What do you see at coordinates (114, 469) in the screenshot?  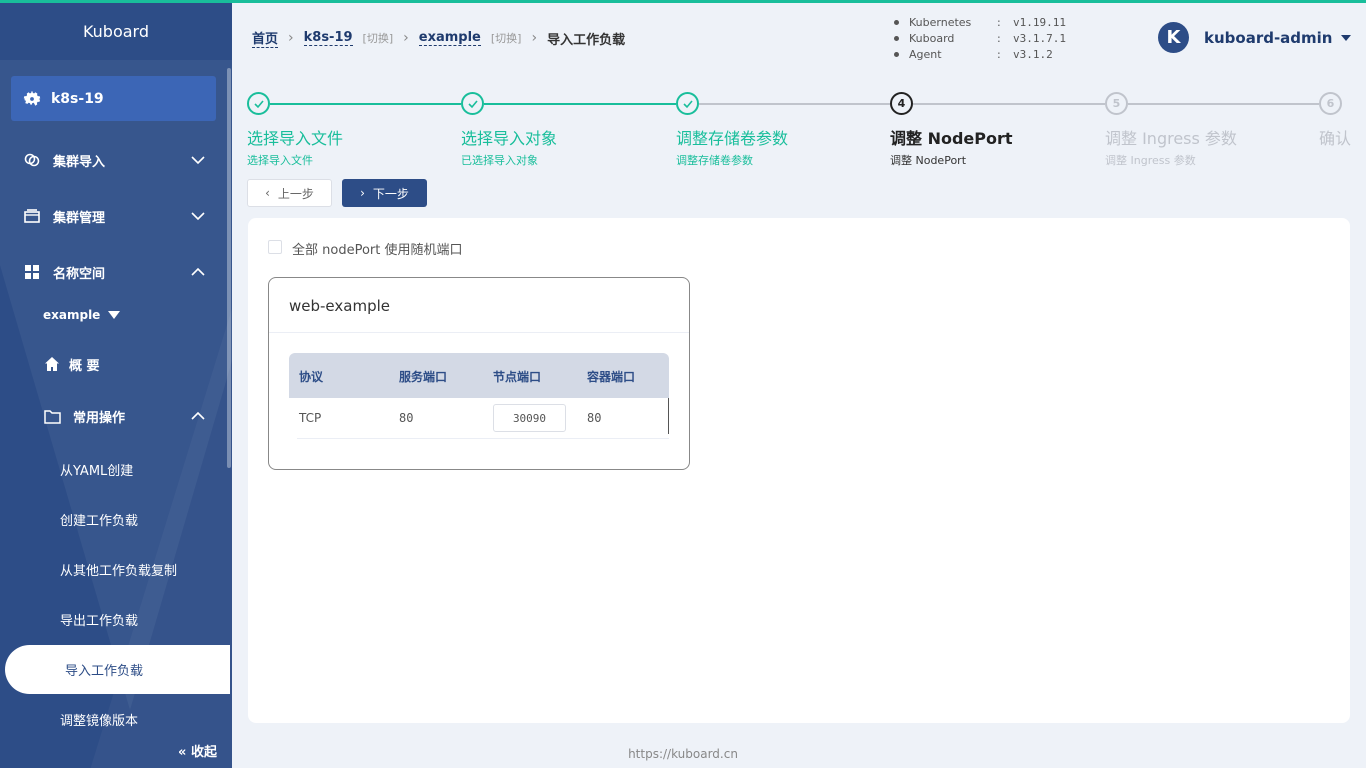 I see `sidebar-item-create-from-yaml: 从YAML创建` at bounding box center [114, 469].